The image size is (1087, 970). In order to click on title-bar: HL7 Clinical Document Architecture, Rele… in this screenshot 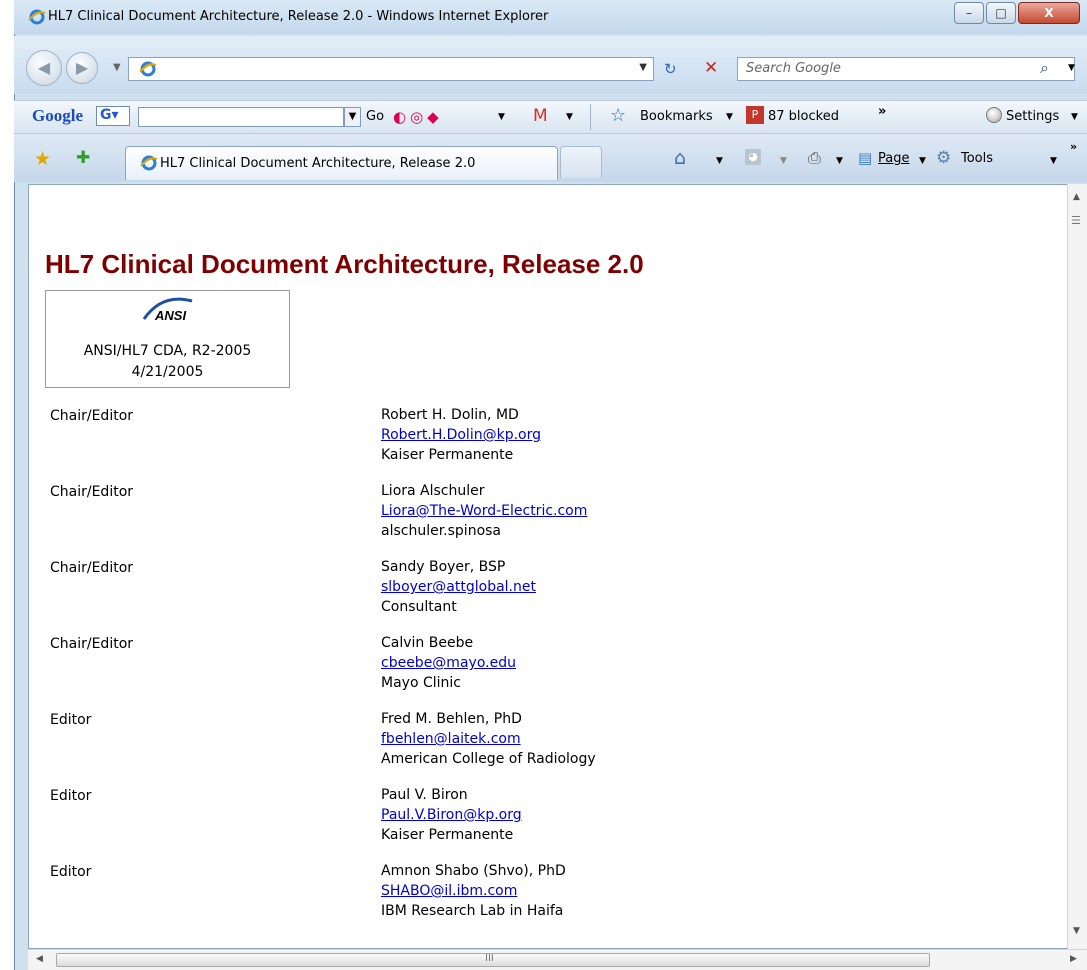, I will do `click(550, 17)`.